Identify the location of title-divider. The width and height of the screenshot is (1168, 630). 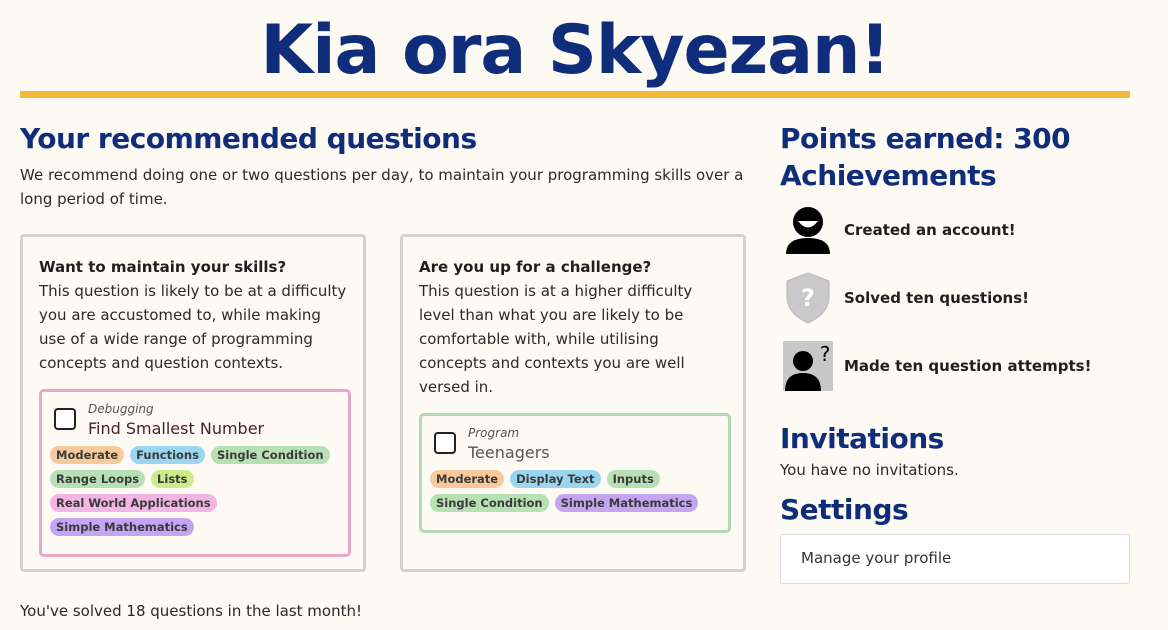
(575, 94).